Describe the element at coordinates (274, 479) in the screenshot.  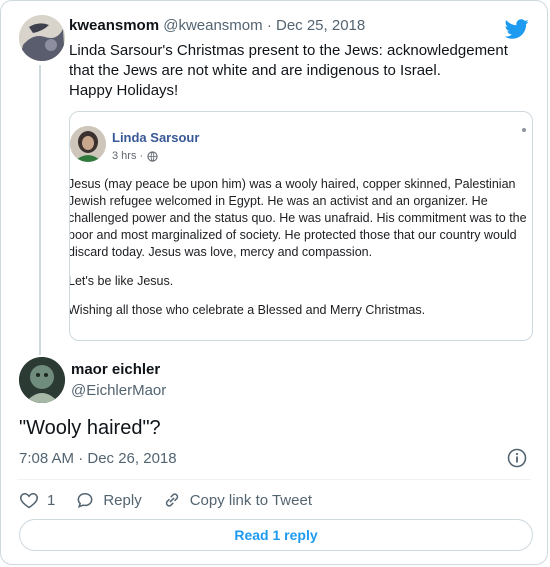
I see `divider` at that location.